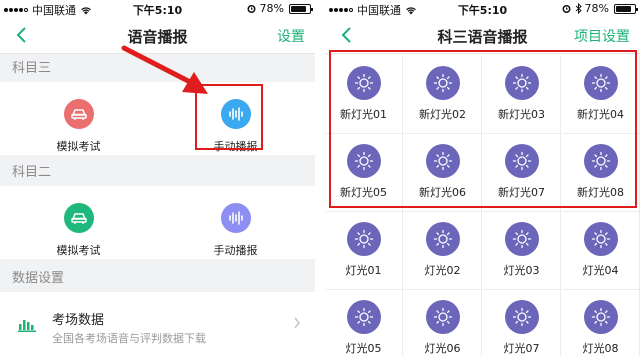 The image size is (640, 356). Describe the element at coordinates (27, 326) in the screenshot. I see `bar-chart-icon` at that location.